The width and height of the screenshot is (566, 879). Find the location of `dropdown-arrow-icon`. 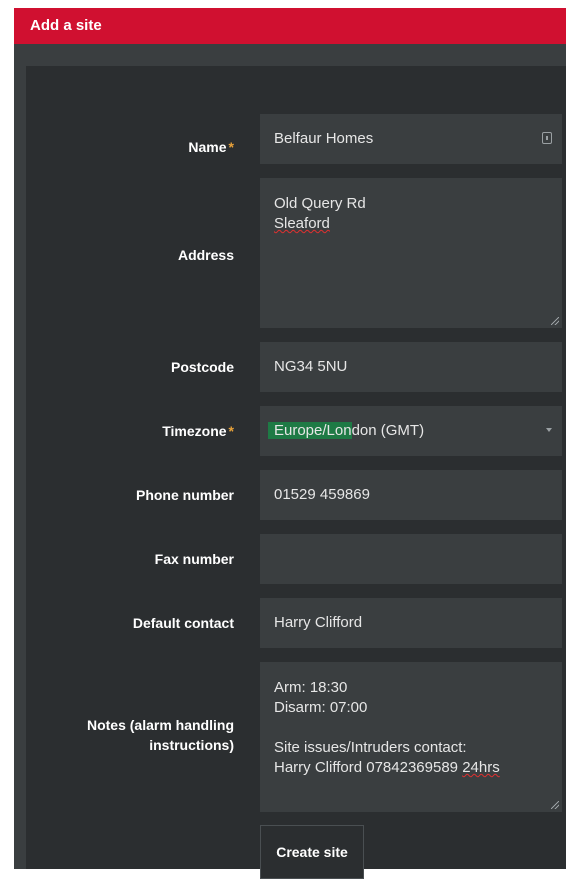

dropdown-arrow-icon is located at coordinates (549, 430).